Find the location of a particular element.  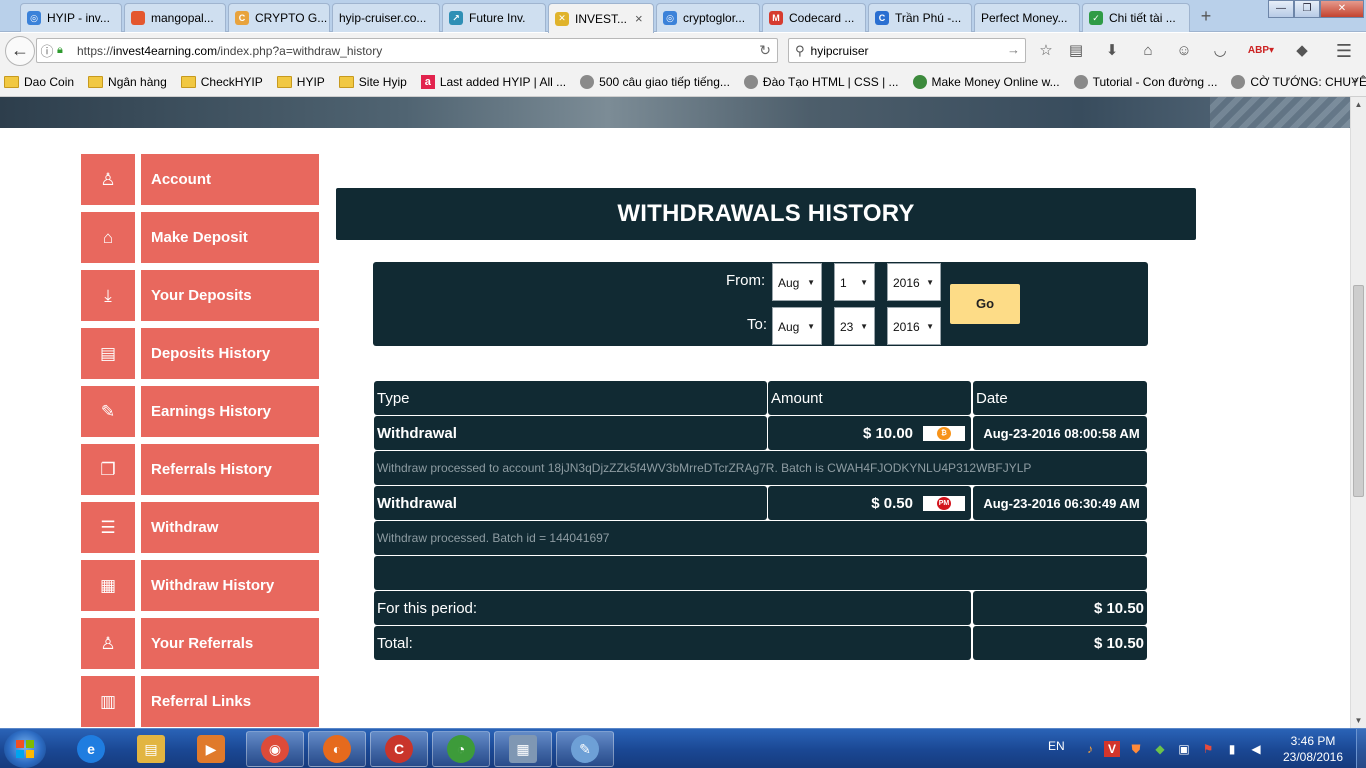

internet-explorer-icon: e is located at coordinates (91, 749).